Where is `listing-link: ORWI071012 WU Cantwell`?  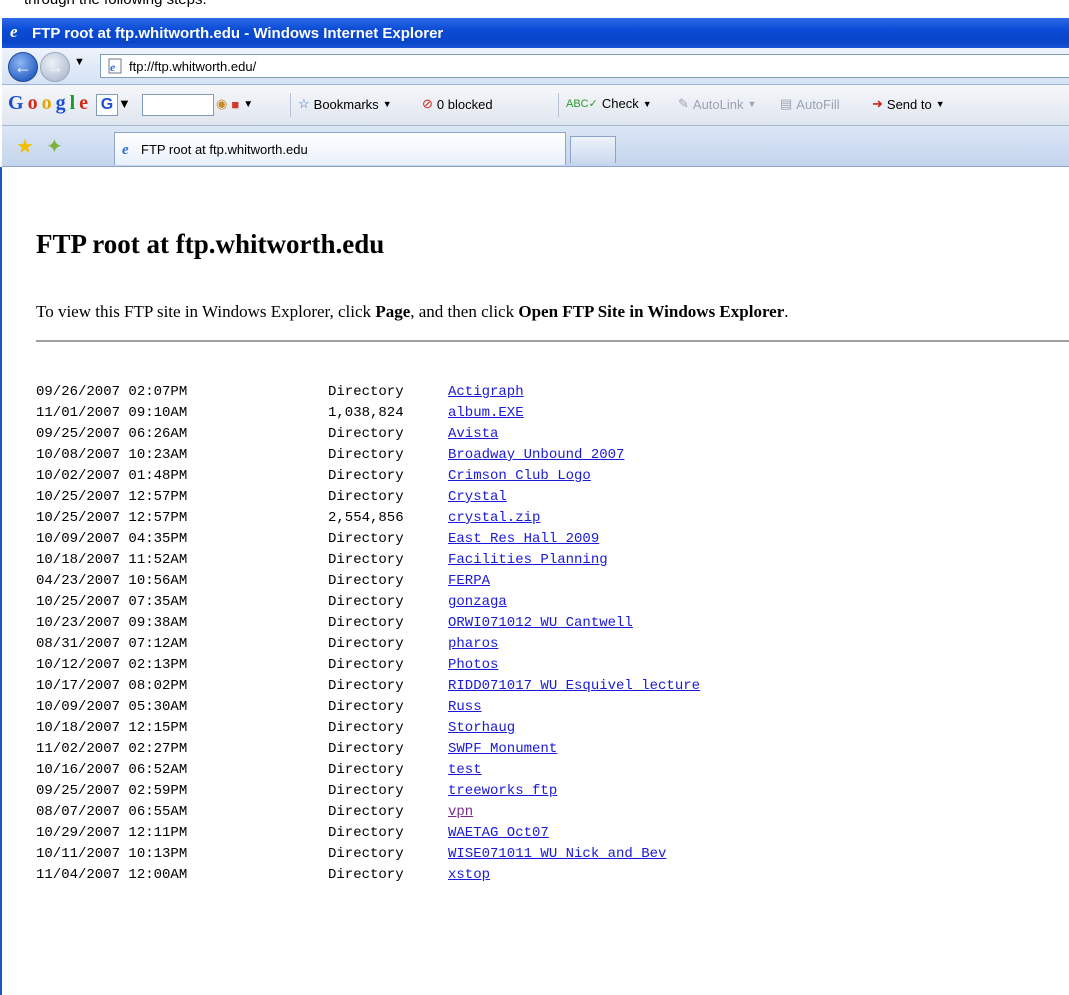 listing-link: ORWI071012 WU Cantwell is located at coordinates (540, 623).